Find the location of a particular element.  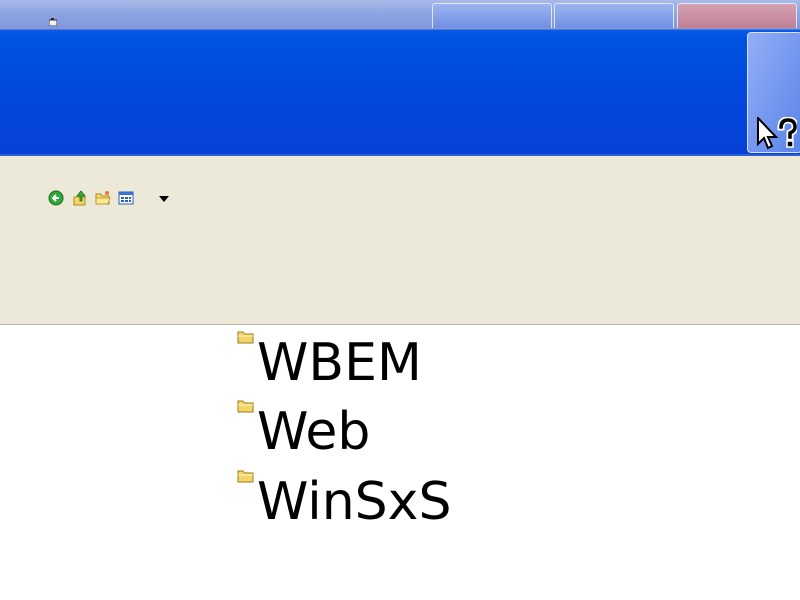

folder-item-winsxs: WinSxS is located at coordinates (447, 498).